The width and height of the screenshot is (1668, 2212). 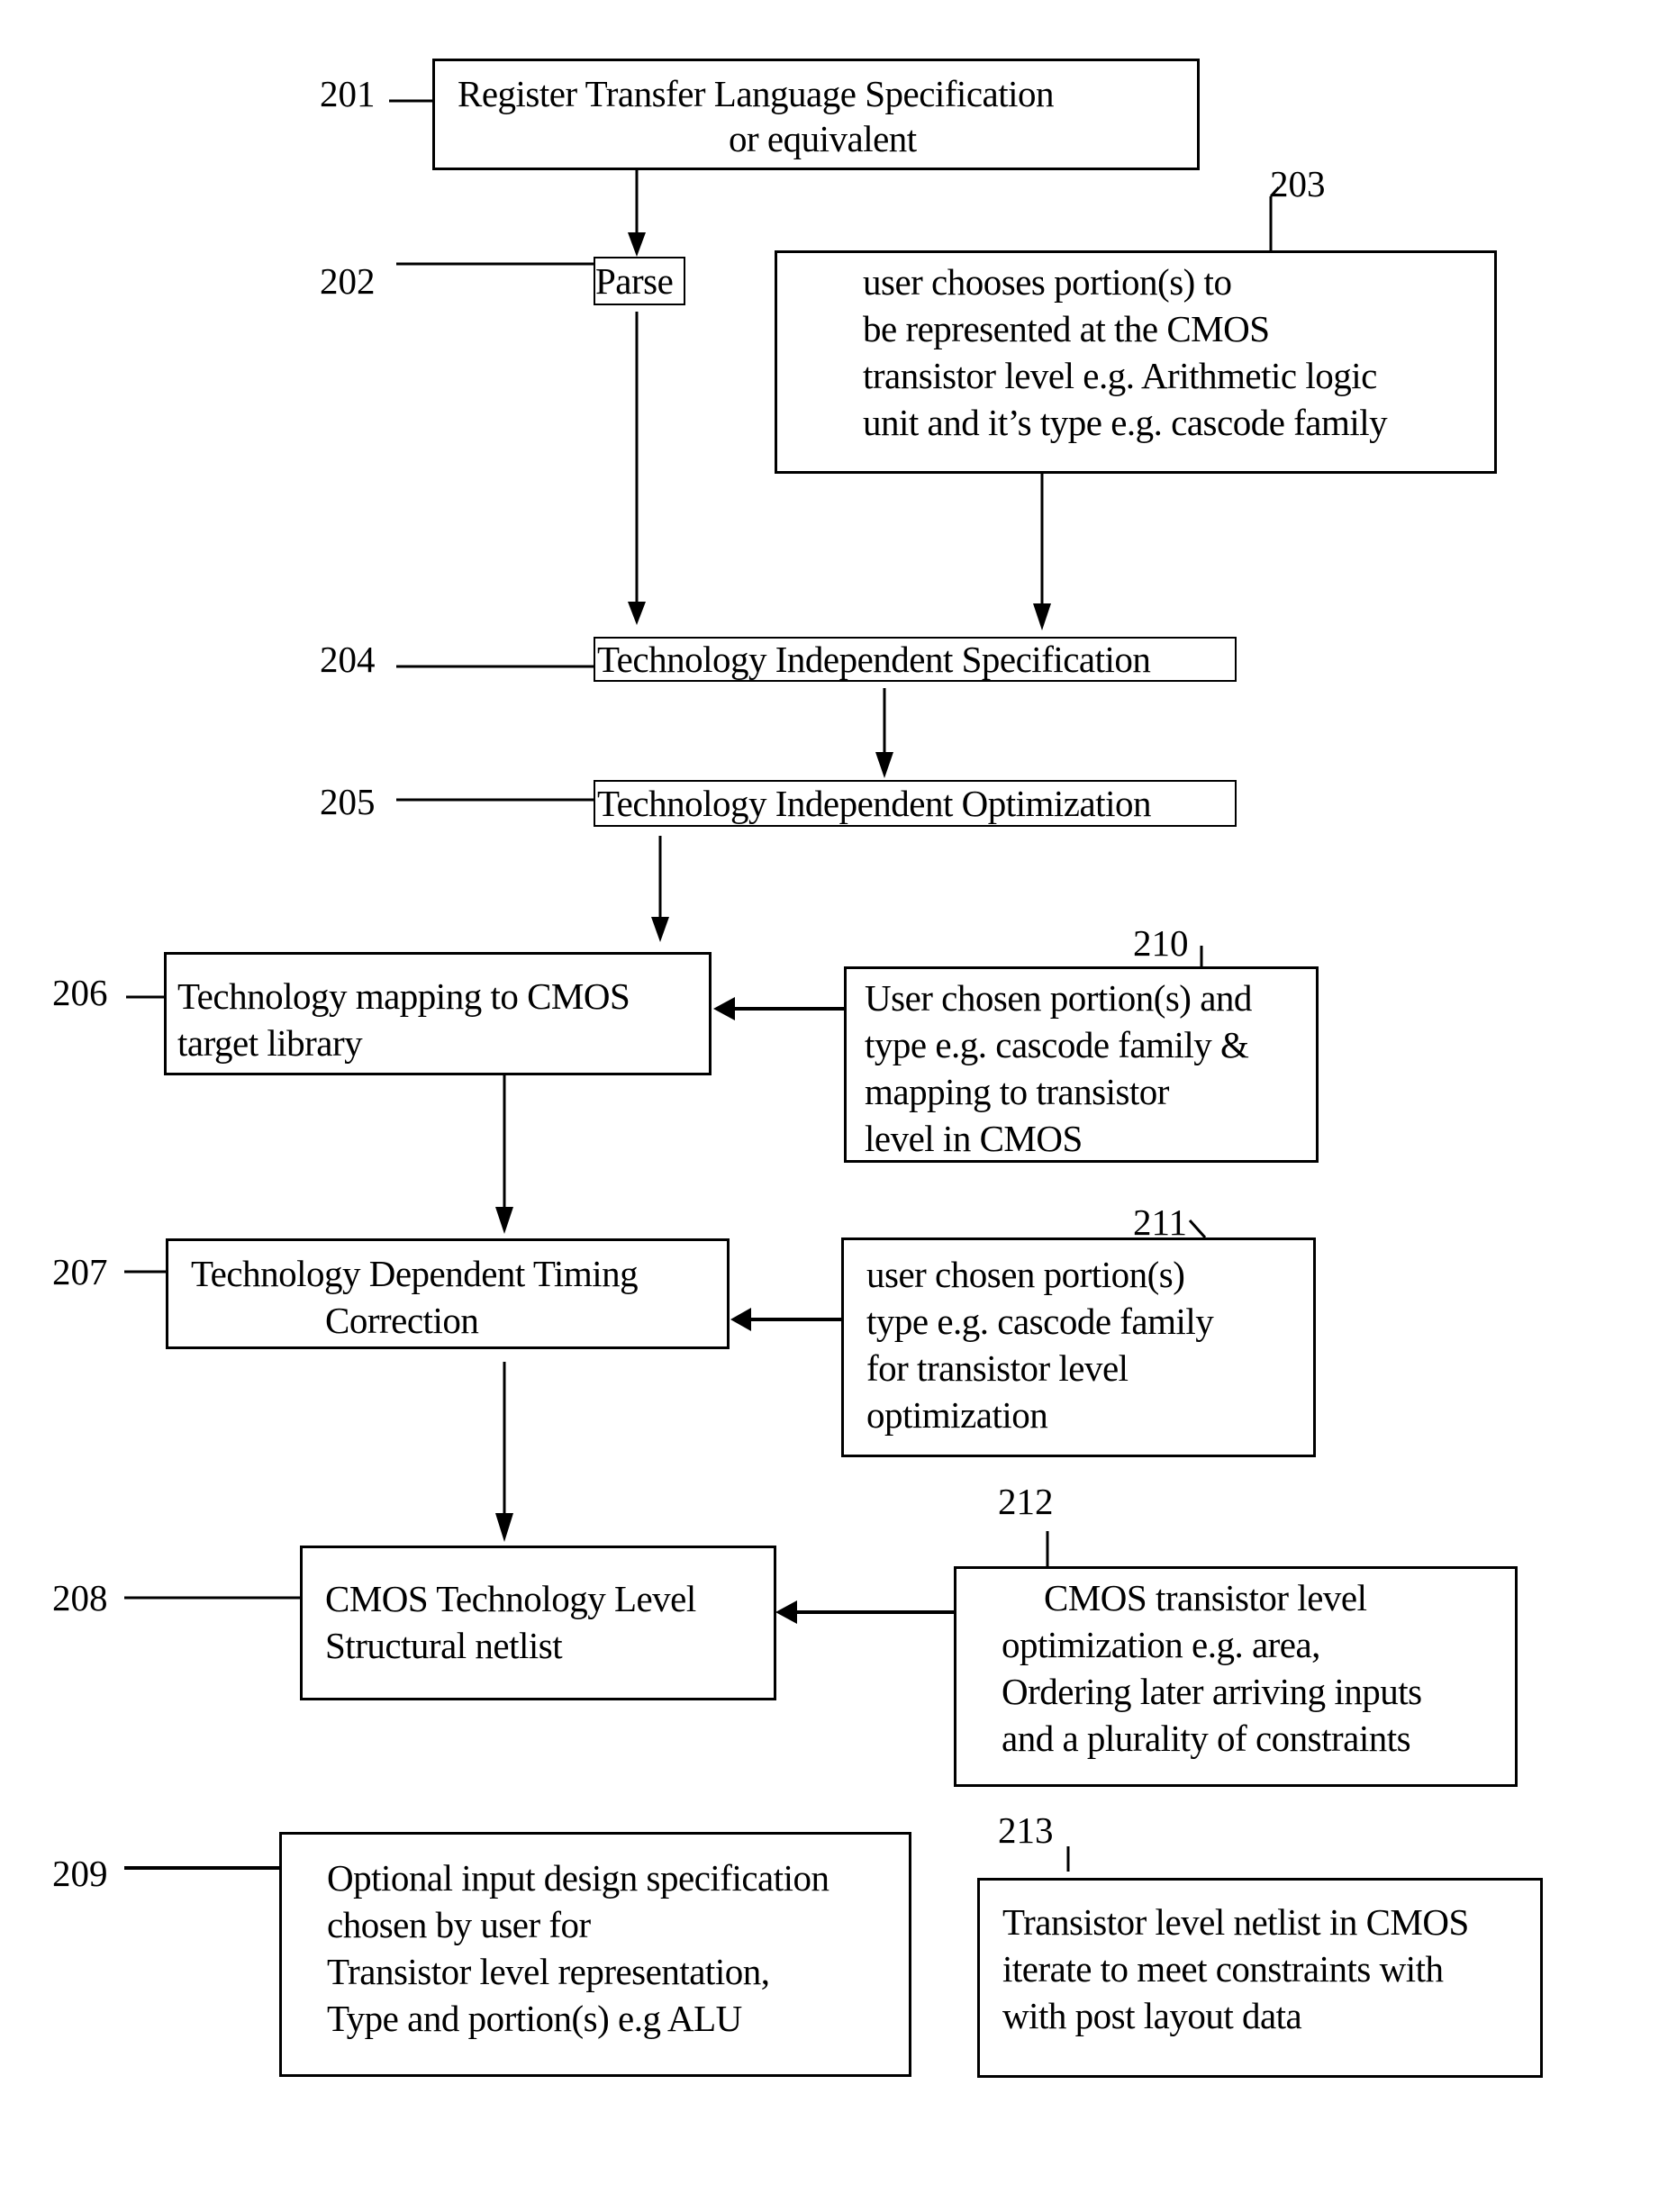 What do you see at coordinates (1223, 1969) in the screenshot?
I see `box-text-line: iterate to meet constraints with` at bounding box center [1223, 1969].